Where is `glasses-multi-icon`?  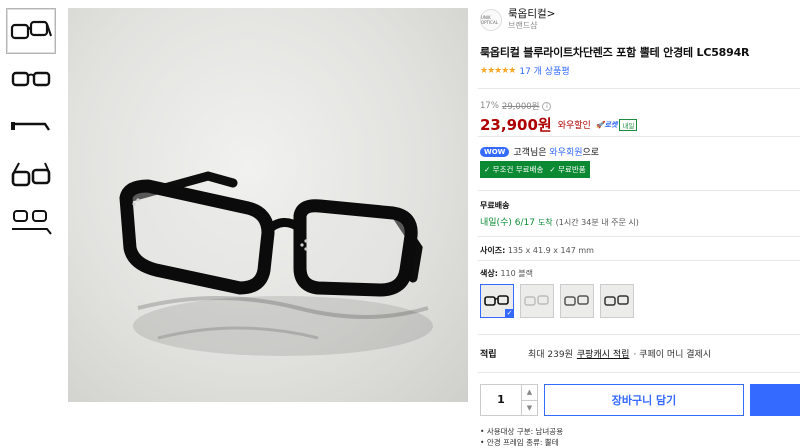 glasses-multi-icon is located at coordinates (32, 222).